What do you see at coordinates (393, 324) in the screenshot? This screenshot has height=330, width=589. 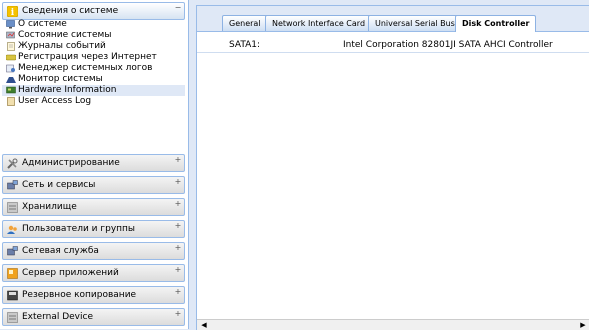 I see `horizontal-scrollbar: ◀ ▶` at bounding box center [393, 324].